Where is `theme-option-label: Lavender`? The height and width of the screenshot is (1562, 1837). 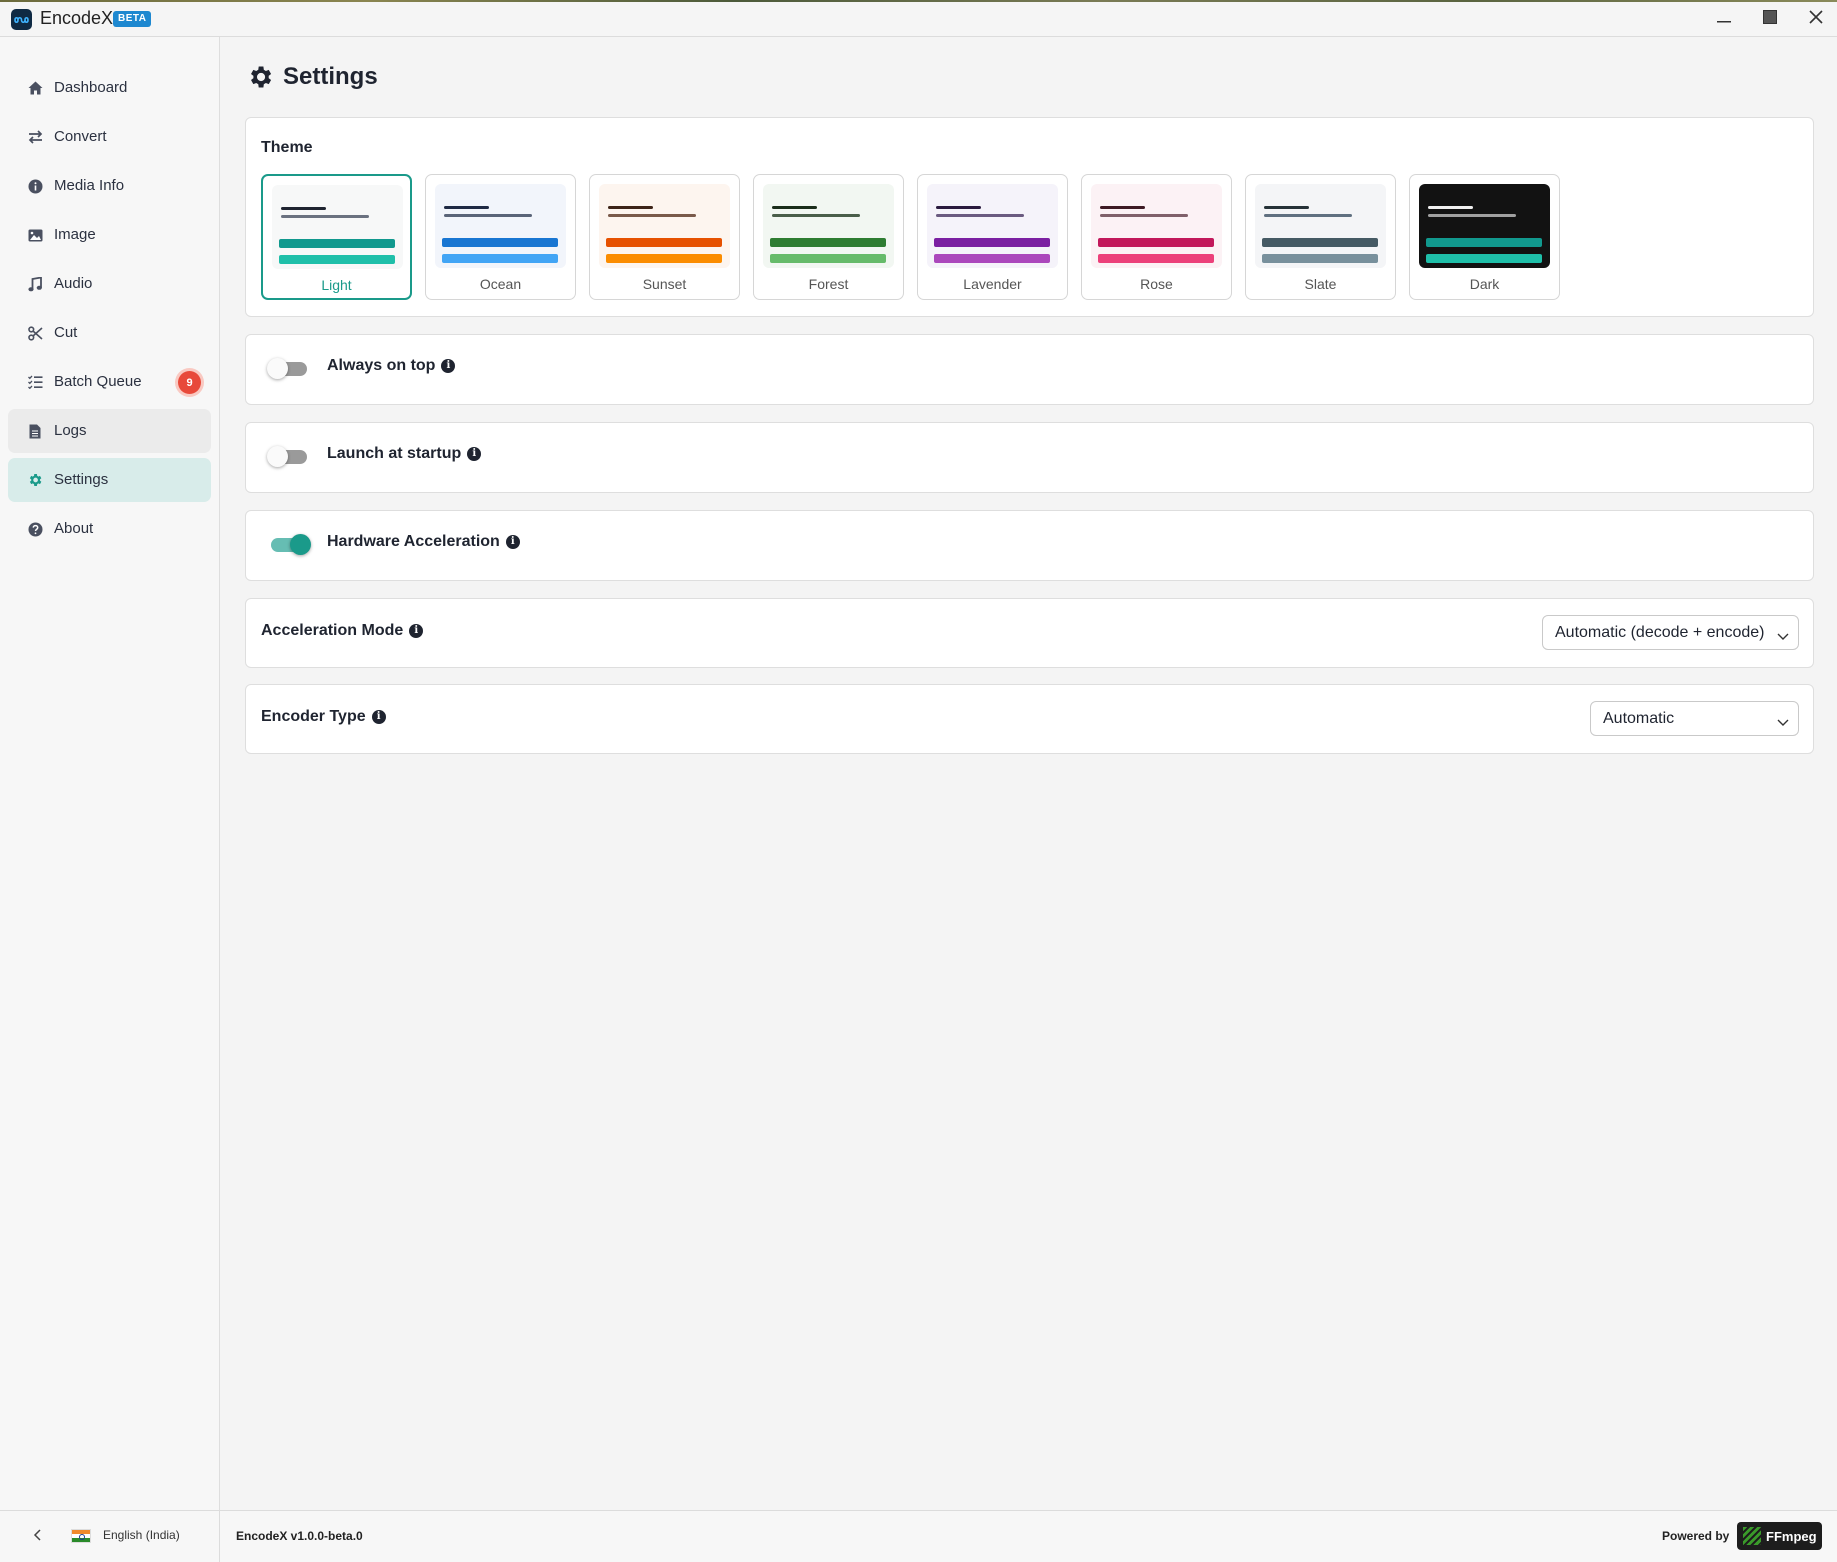 theme-option-label: Lavender is located at coordinates (992, 284).